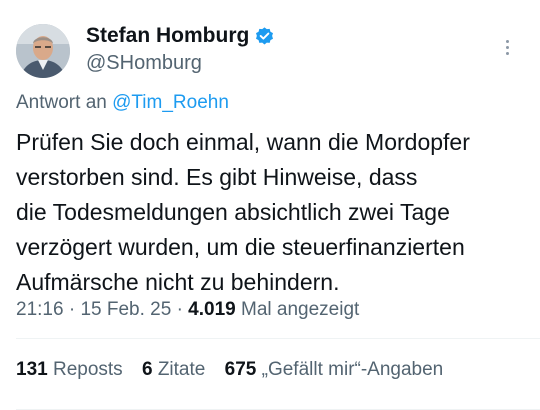  What do you see at coordinates (217, 177) in the screenshot?
I see `tweet-text-line: verstorben sind. Es gibt Hinweise, dass` at bounding box center [217, 177].